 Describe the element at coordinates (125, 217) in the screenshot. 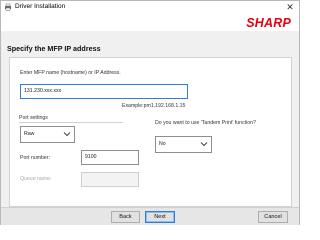

I see `back-button: Back` at that location.